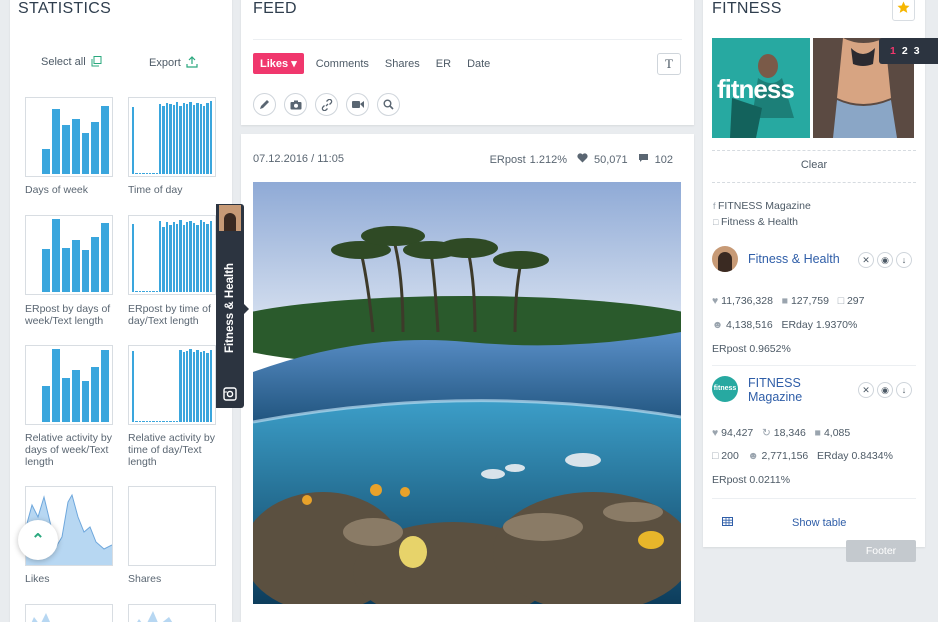 The image size is (938, 622). Describe the element at coordinates (794, 259) in the screenshot. I see `account-name: Fitness & Health` at that location.